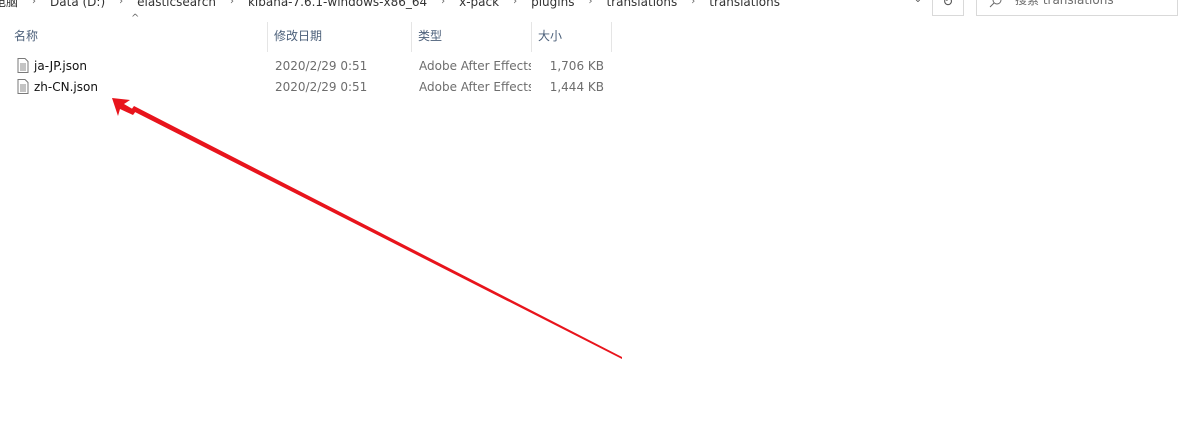 The image size is (1187, 430). Describe the element at coordinates (552, 4) in the screenshot. I see `breadcrumb-item: plugins` at that location.